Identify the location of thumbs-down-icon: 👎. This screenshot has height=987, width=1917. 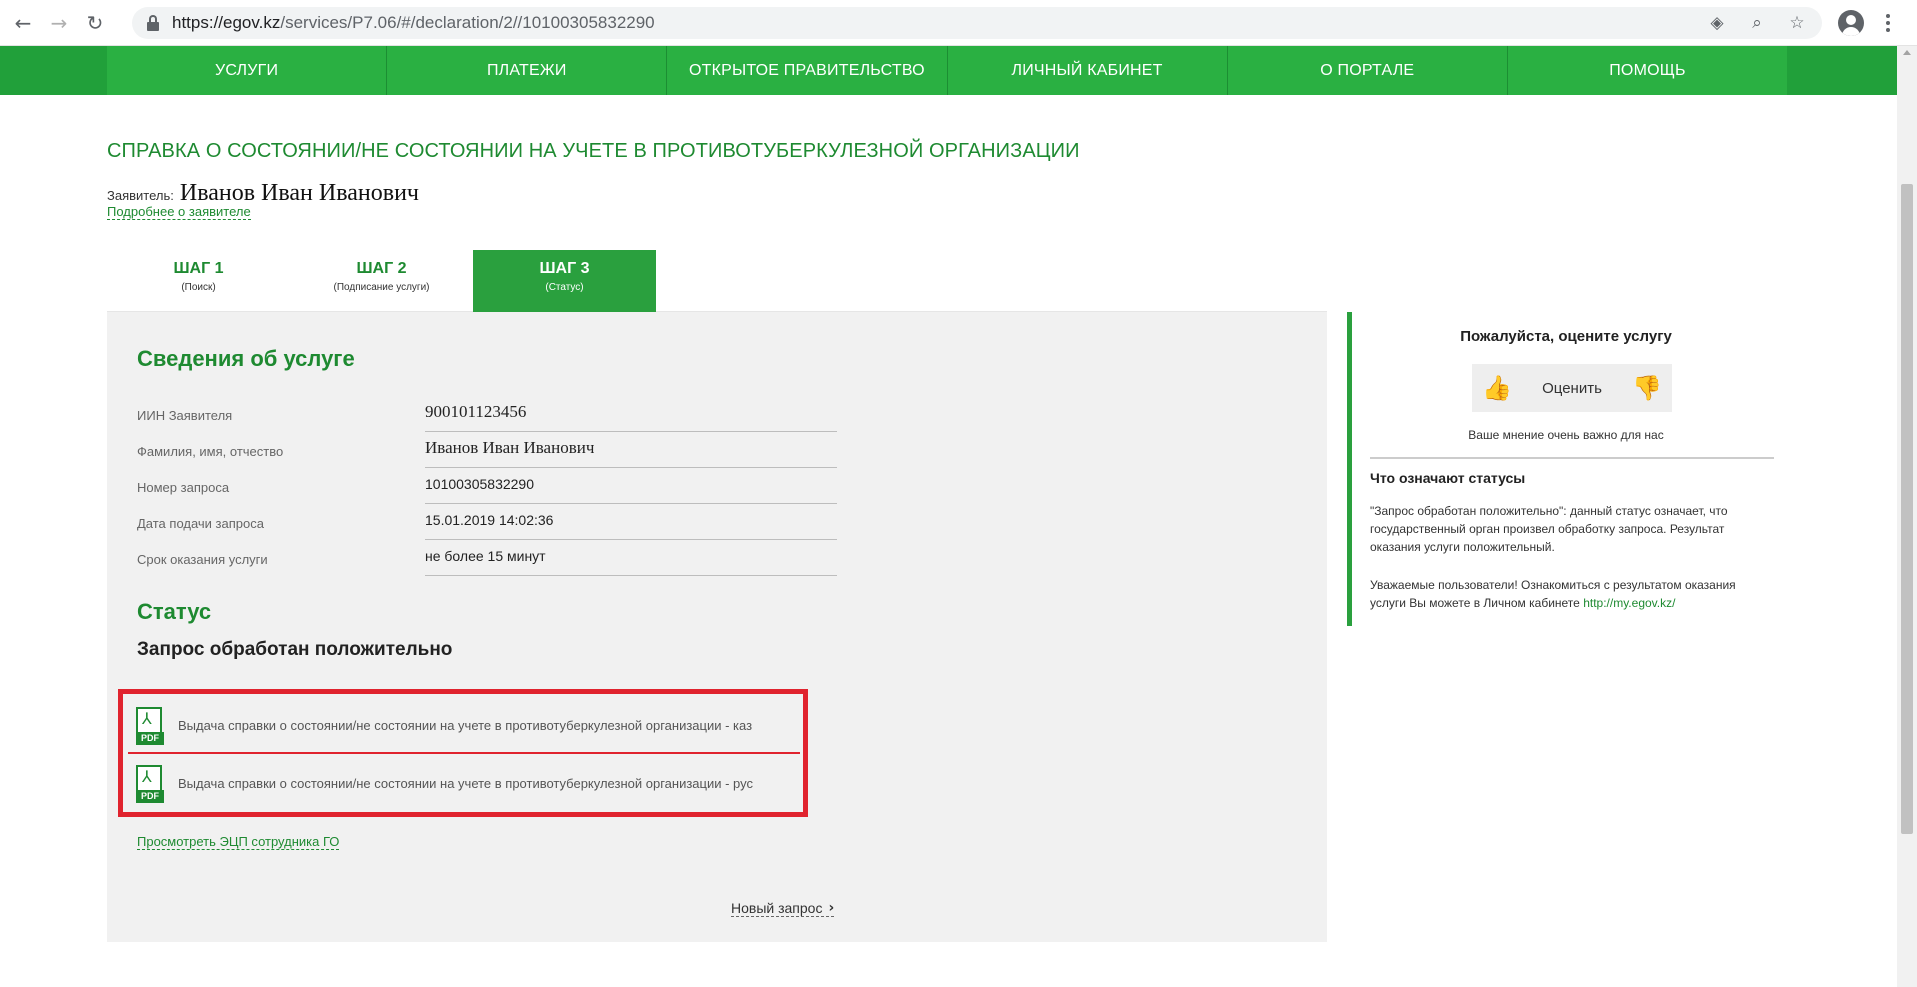
(1647, 388).